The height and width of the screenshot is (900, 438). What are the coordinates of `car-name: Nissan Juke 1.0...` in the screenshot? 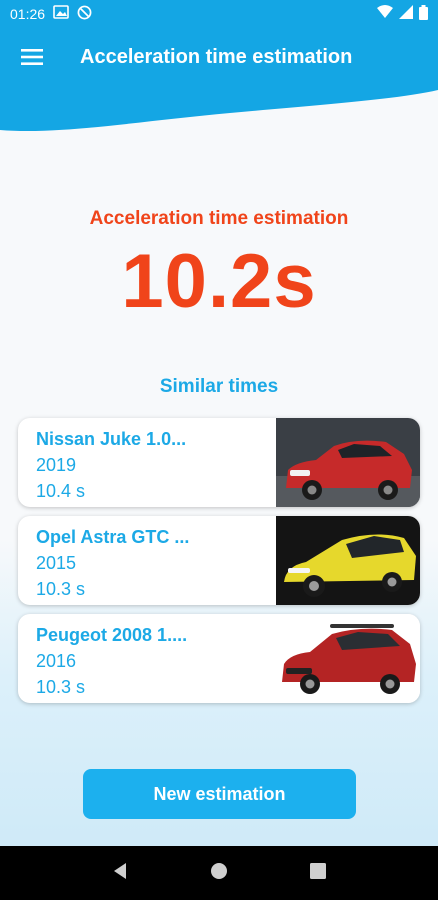 It's located at (111, 439).